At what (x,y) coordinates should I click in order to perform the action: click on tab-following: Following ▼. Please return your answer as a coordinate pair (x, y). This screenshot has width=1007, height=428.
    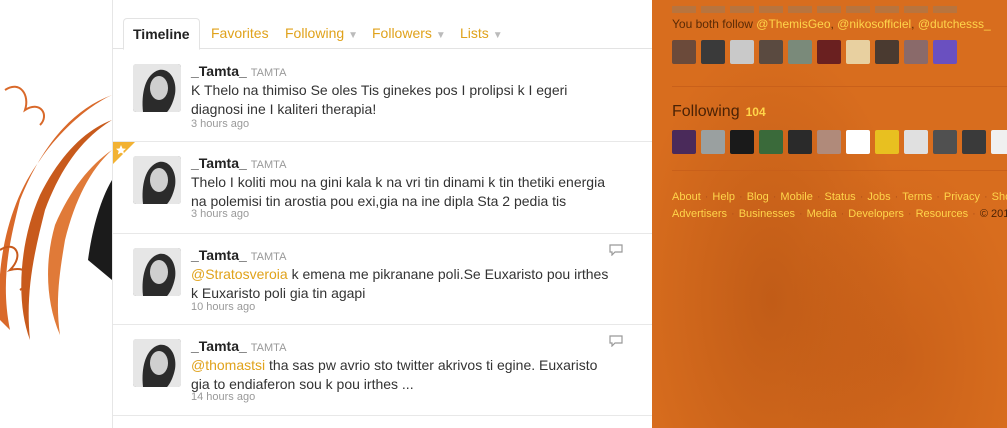
    Looking at the image, I should click on (321, 33).